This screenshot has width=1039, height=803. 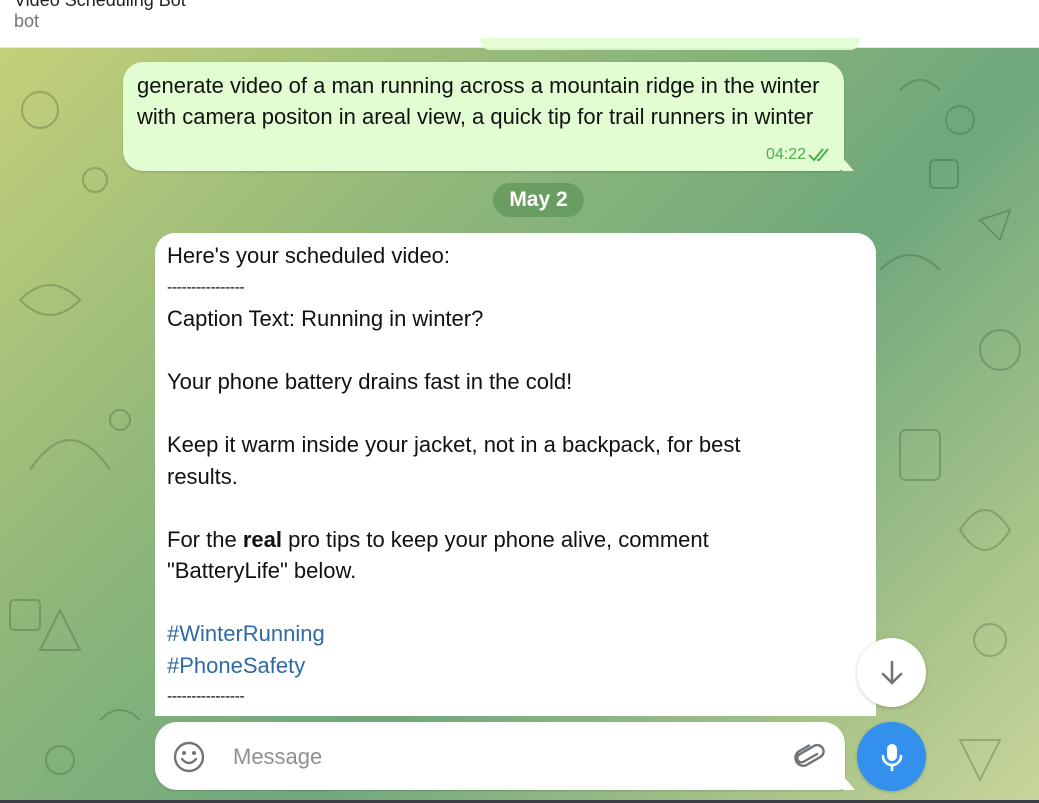 I want to click on message-input, so click(x=503, y=757).